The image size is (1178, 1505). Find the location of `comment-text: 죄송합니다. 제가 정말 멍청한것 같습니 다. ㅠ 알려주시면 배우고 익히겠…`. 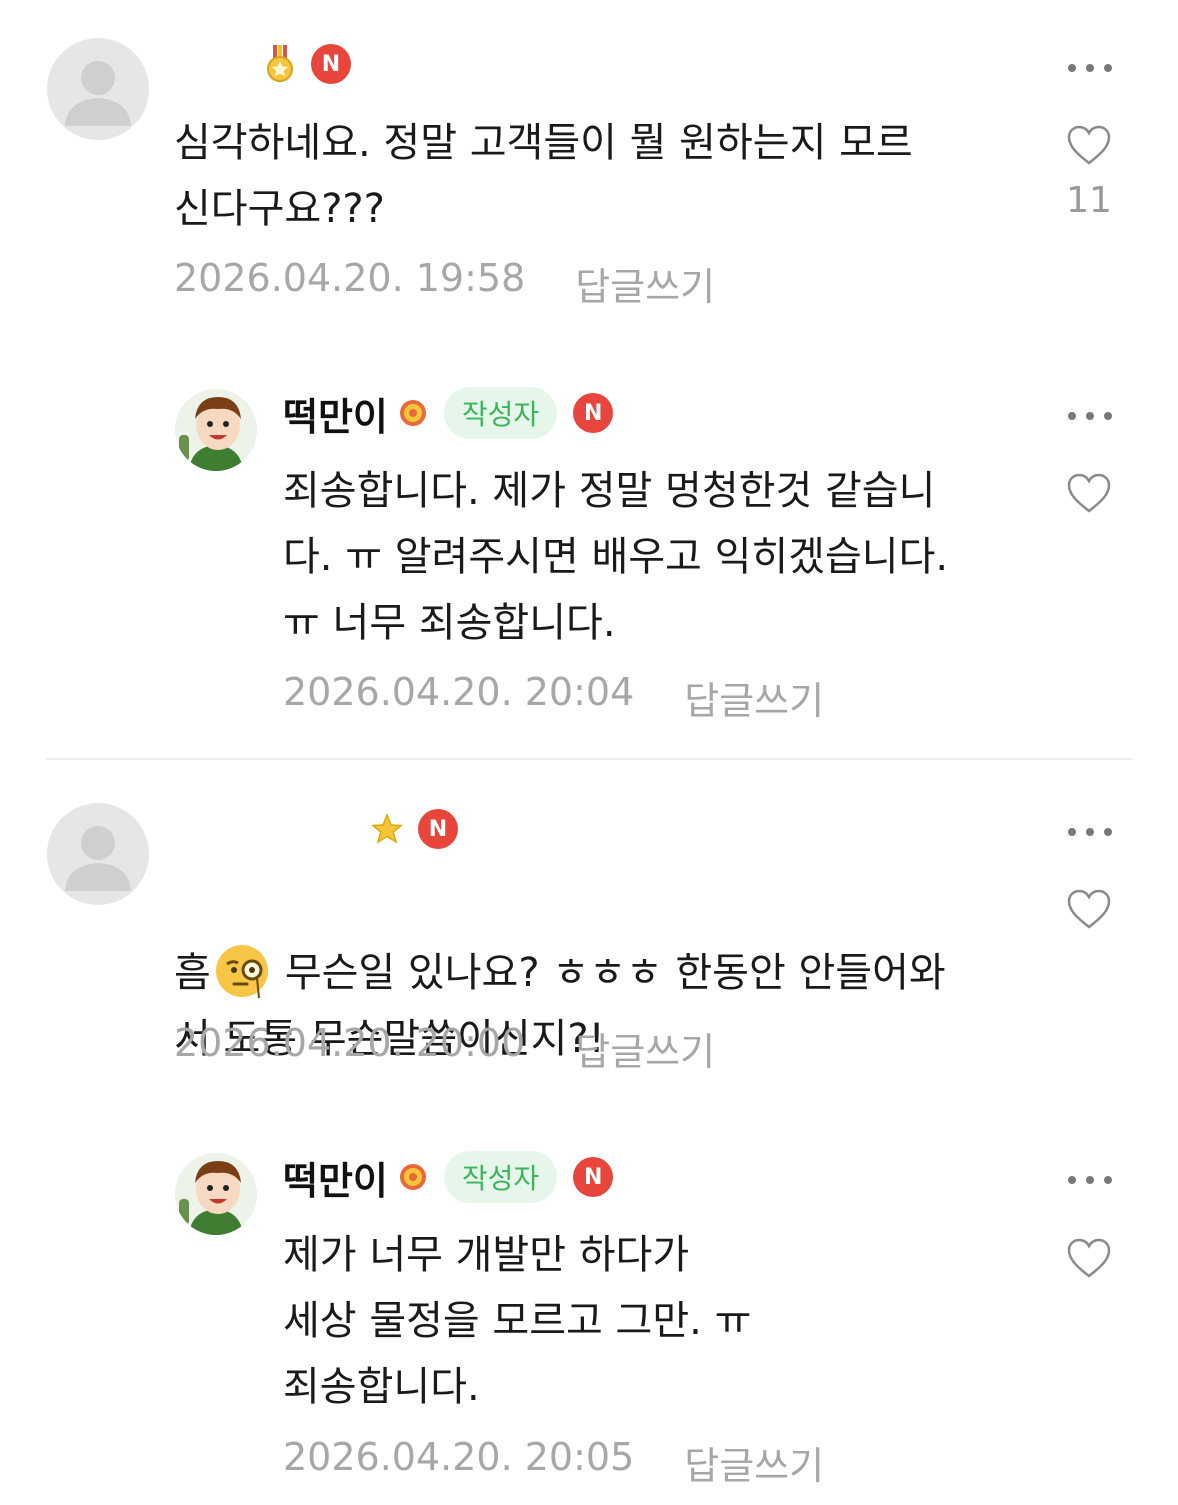

comment-text: 죄송합니다. 제가 정말 멍청한것 같습니 다. ㅠ 알려주시면 배우고 익히겠… is located at coordinates (616, 557).